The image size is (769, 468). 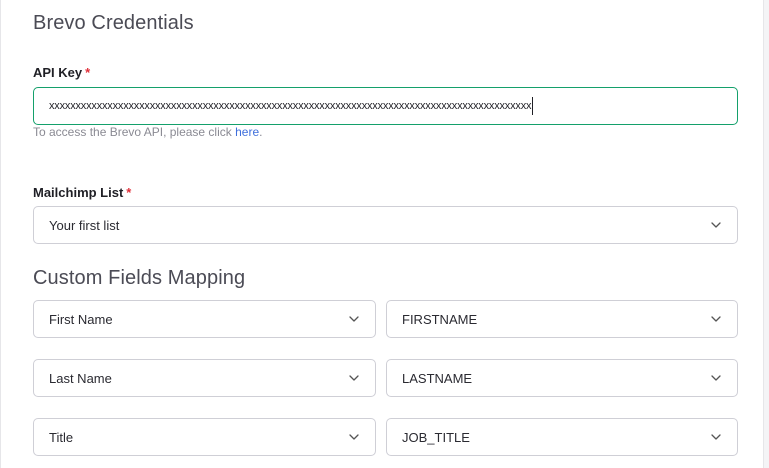 I want to click on mapping-title: Custom Fields Mapping, so click(x=139, y=278).